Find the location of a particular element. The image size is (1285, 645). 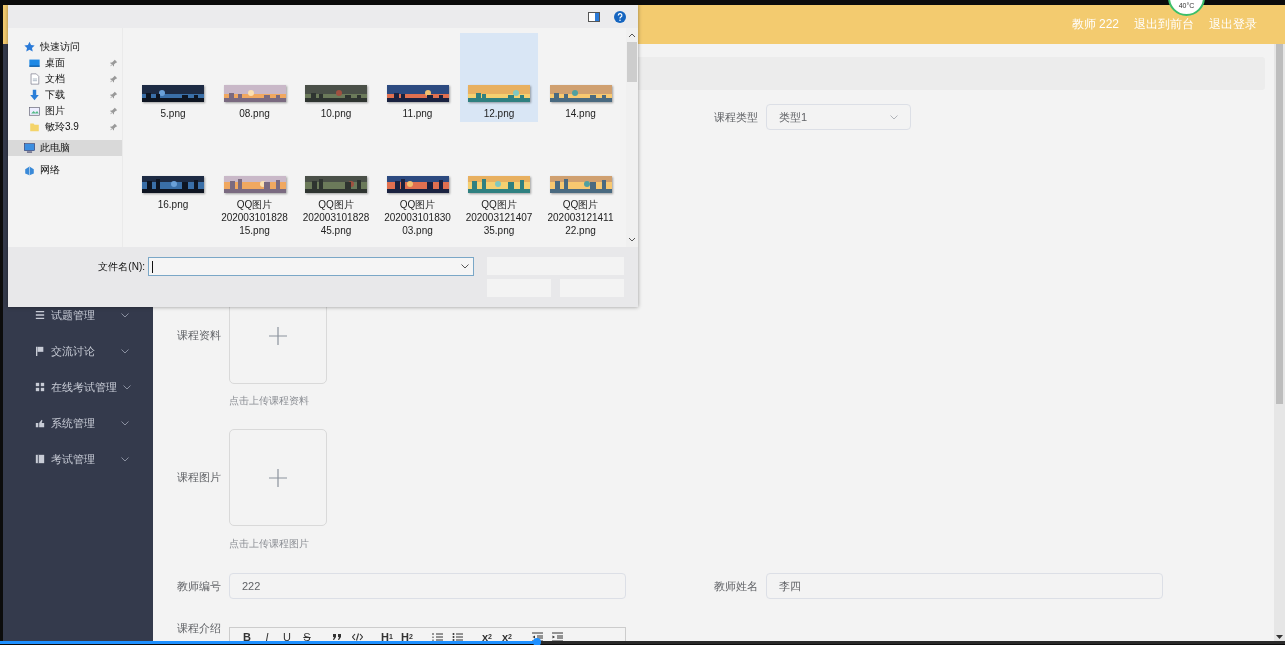

nav-item: 网络 is located at coordinates (65, 170).